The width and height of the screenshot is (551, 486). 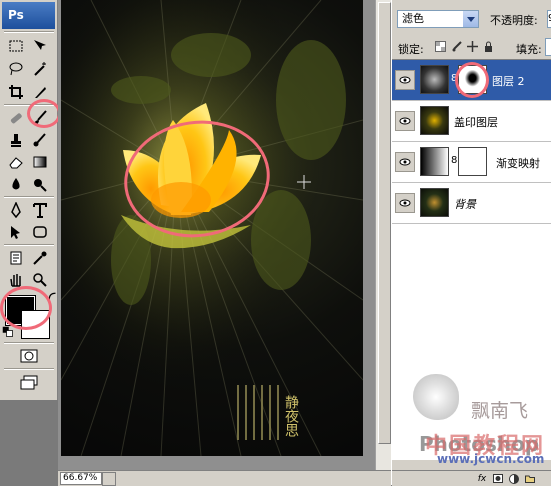 What do you see at coordinates (454, 160) in the screenshot?
I see `link-icon: 8` at bounding box center [454, 160].